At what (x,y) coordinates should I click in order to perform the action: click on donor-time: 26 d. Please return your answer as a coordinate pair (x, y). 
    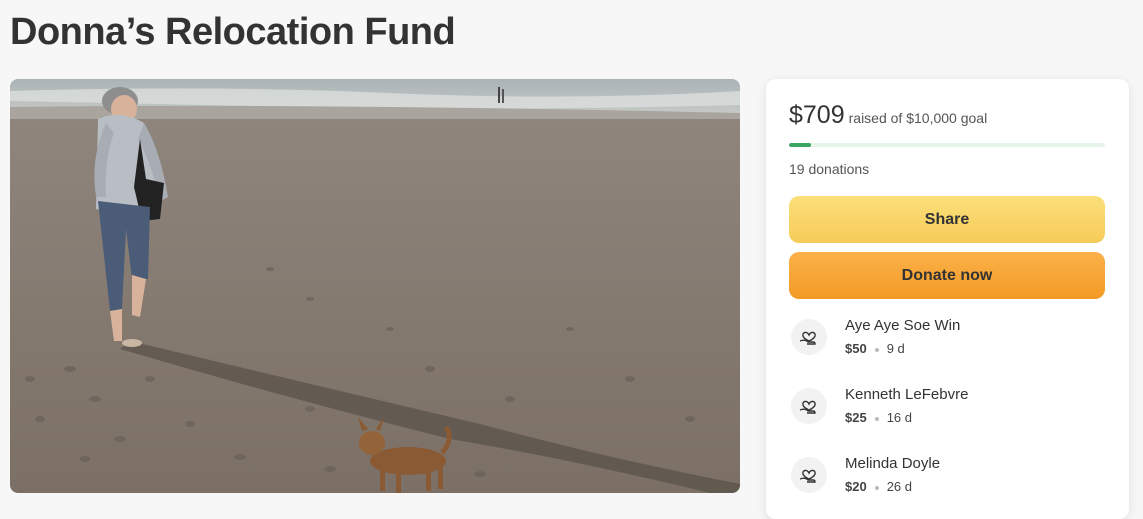
    Looking at the image, I should click on (899, 486).